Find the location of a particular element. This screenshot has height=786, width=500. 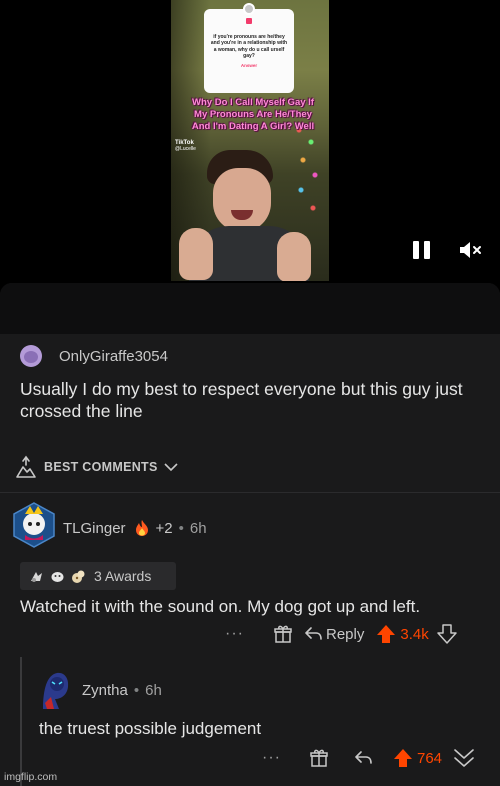

comment-time: 6h is located at coordinates (198, 528).